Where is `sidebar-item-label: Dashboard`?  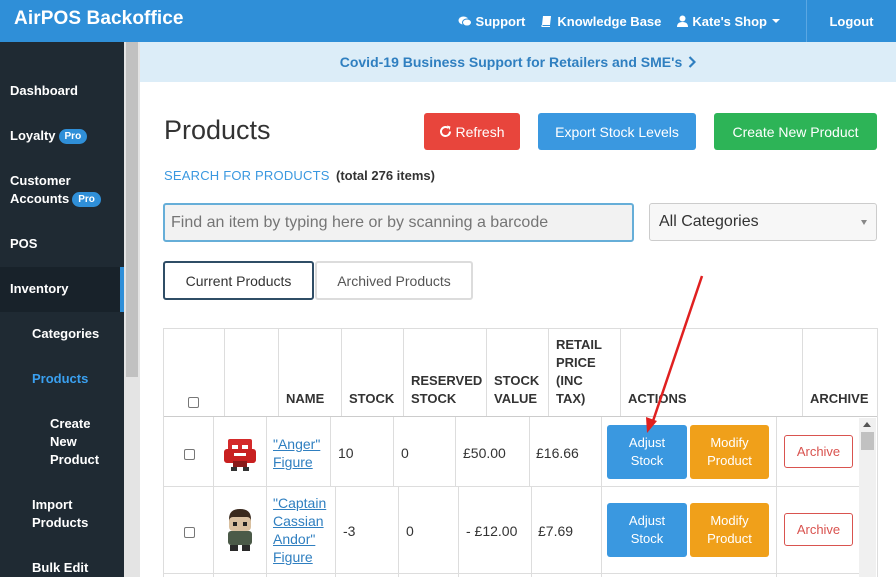
sidebar-item-label: Dashboard is located at coordinates (44, 90).